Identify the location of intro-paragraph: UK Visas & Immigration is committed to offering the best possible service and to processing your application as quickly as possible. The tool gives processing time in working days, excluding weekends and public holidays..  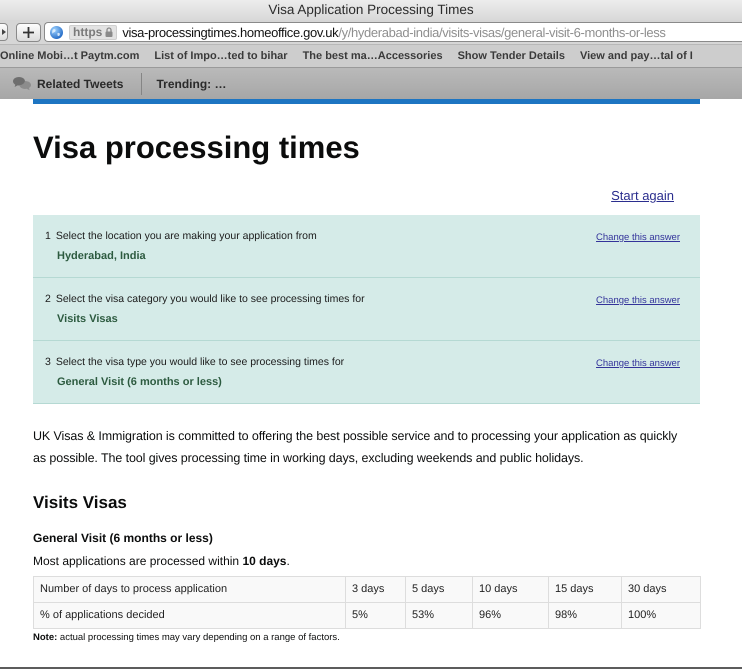
(355, 447).